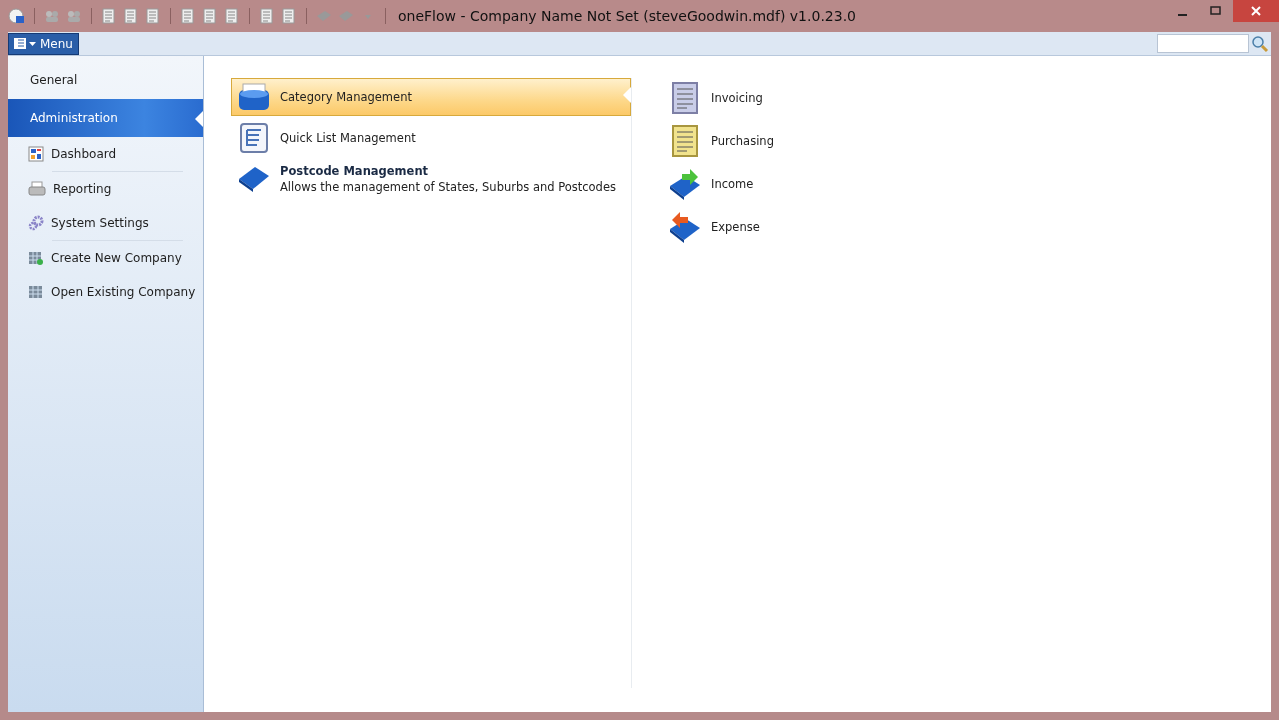 The image size is (1279, 720). Describe the element at coordinates (812, 98) in the screenshot. I see `task-item: Invoicing` at that location.